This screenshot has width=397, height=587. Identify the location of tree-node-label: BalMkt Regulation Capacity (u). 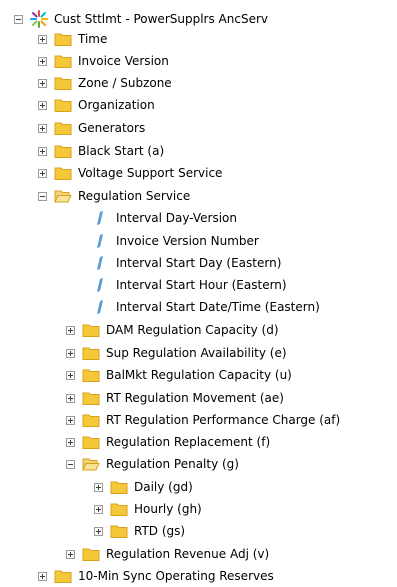
(199, 375).